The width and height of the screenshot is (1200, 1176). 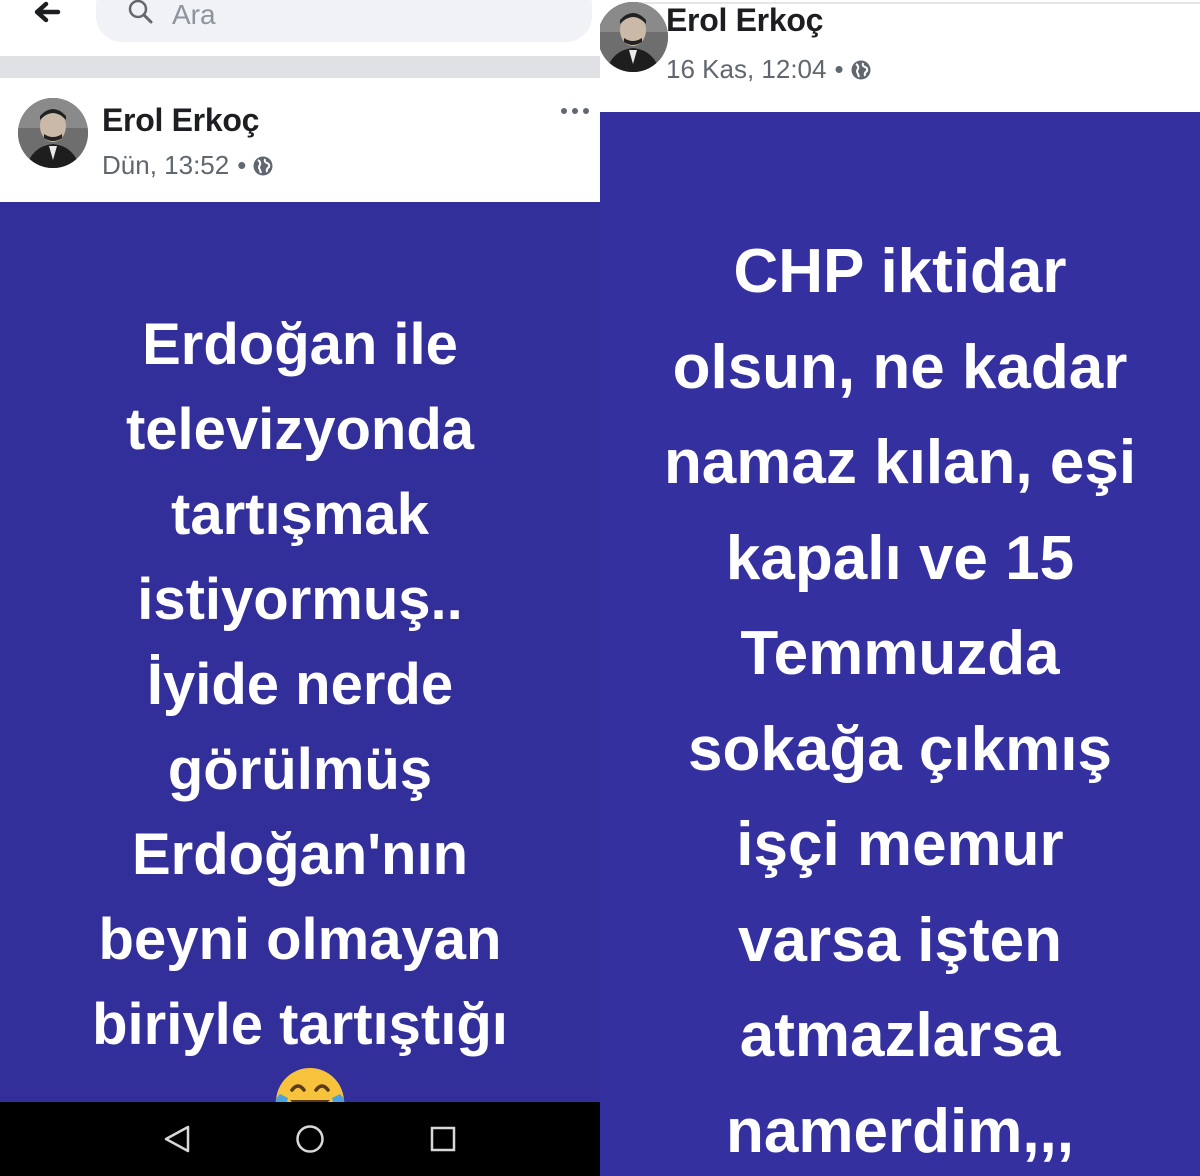 I want to click on text-line: görülmüş, so click(x=300, y=769).